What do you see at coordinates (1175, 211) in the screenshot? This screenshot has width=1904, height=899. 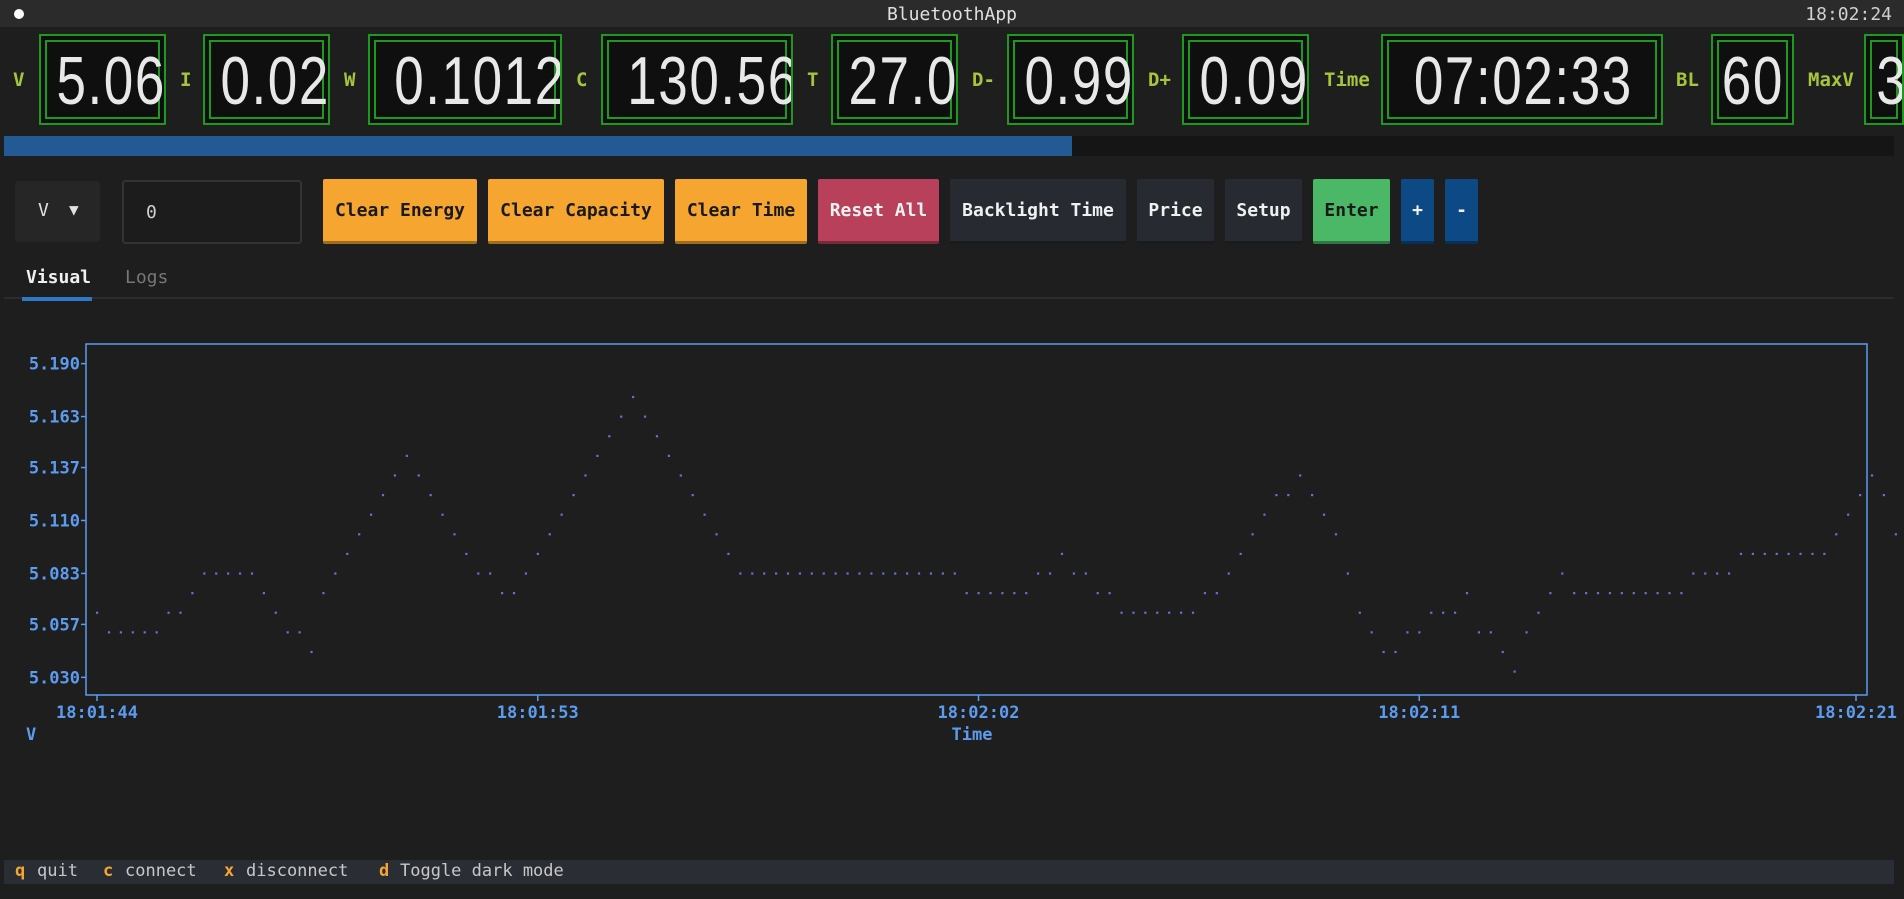 I see `price-button: Price` at bounding box center [1175, 211].